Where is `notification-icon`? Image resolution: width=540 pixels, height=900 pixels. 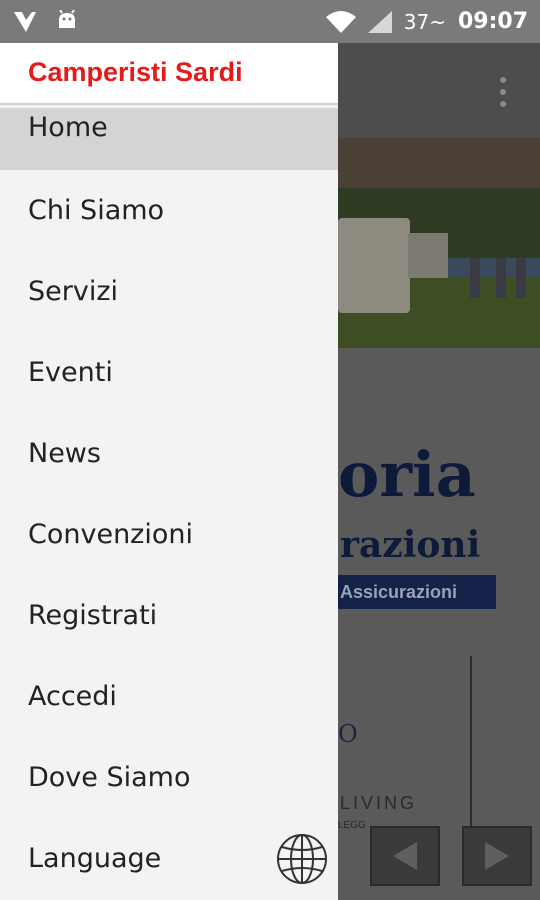 notification-icon is located at coordinates (25, 21).